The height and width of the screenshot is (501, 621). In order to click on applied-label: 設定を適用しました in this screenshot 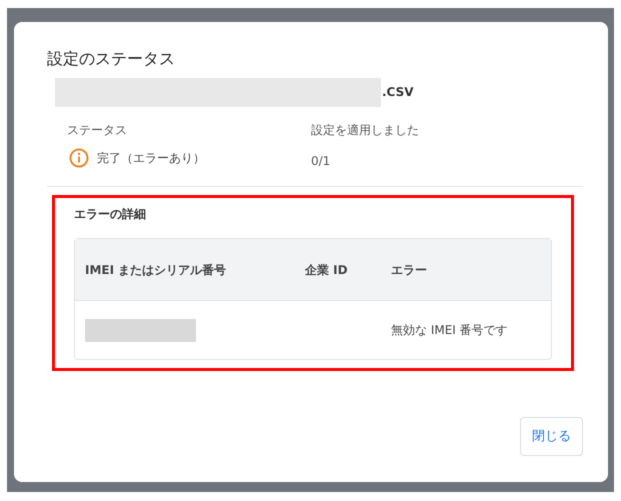, I will do `click(365, 130)`.